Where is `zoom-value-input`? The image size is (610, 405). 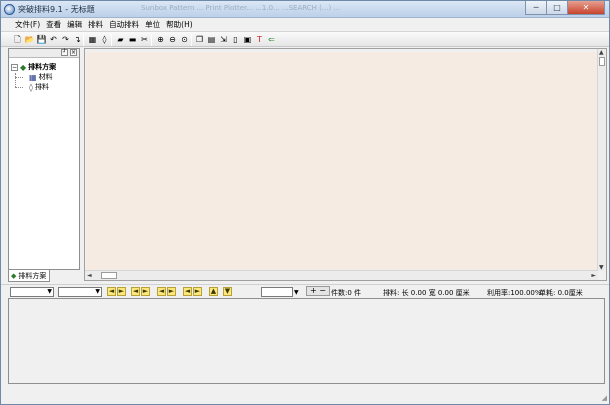
zoom-value-input is located at coordinates (277, 292).